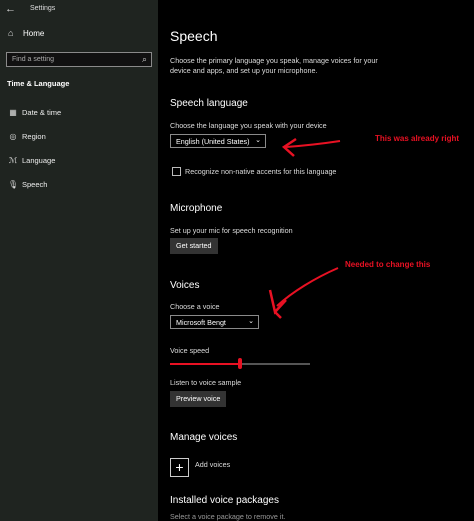 This screenshot has height=521, width=474. What do you see at coordinates (10, 9) in the screenshot?
I see `back-arrow-icon: ←` at bounding box center [10, 9].